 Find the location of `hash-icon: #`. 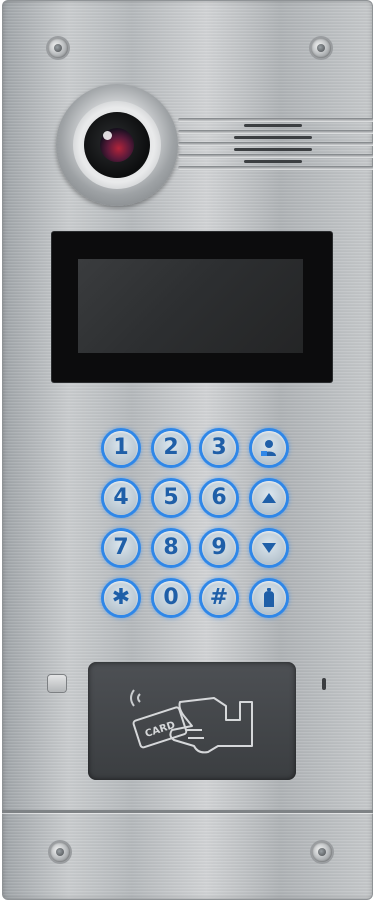

hash-icon: # is located at coordinates (219, 597).